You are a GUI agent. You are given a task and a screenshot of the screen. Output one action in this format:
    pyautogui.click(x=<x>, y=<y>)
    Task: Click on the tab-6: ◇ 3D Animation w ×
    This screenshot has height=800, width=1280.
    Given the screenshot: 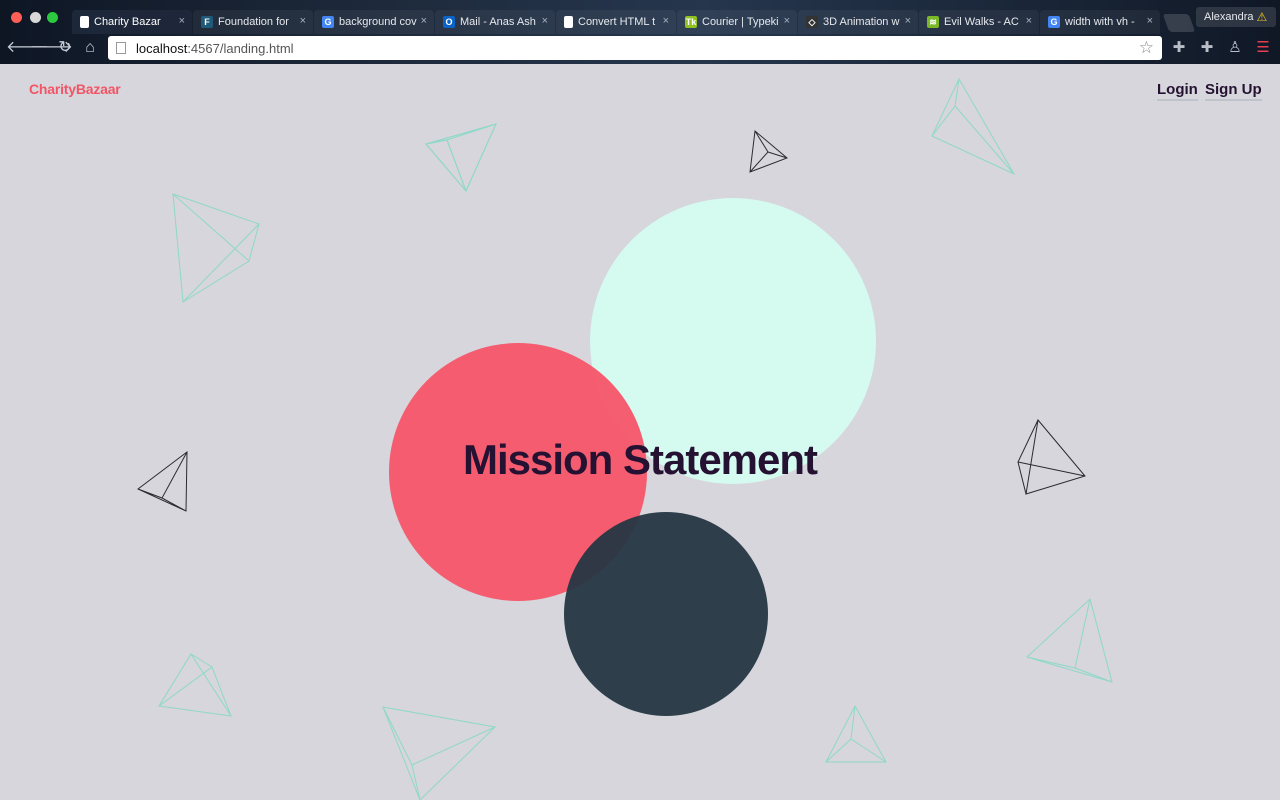 What is the action you would take?
    pyautogui.click(x=858, y=22)
    